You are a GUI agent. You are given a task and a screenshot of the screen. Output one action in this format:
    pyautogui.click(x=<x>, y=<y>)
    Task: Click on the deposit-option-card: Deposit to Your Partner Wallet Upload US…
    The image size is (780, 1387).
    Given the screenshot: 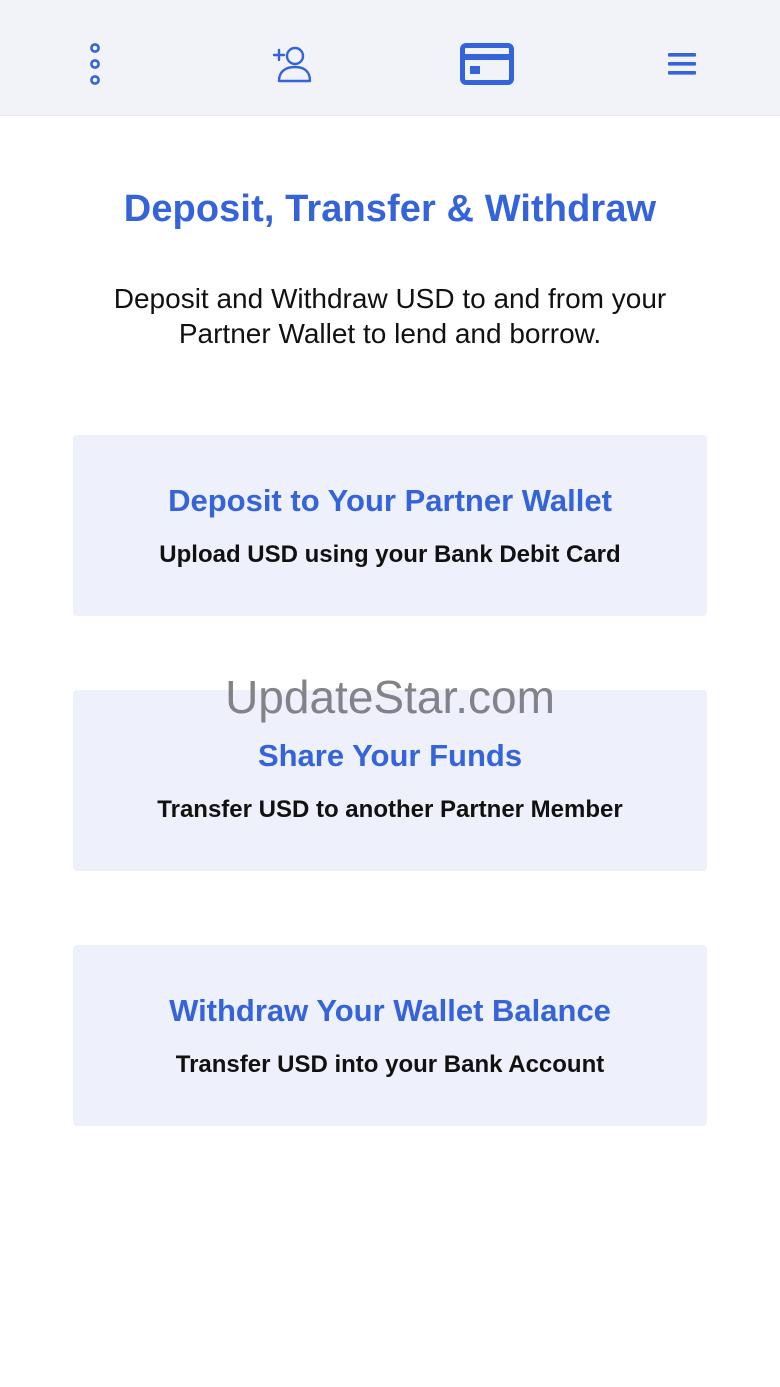 What is the action you would take?
    pyautogui.click(x=390, y=525)
    